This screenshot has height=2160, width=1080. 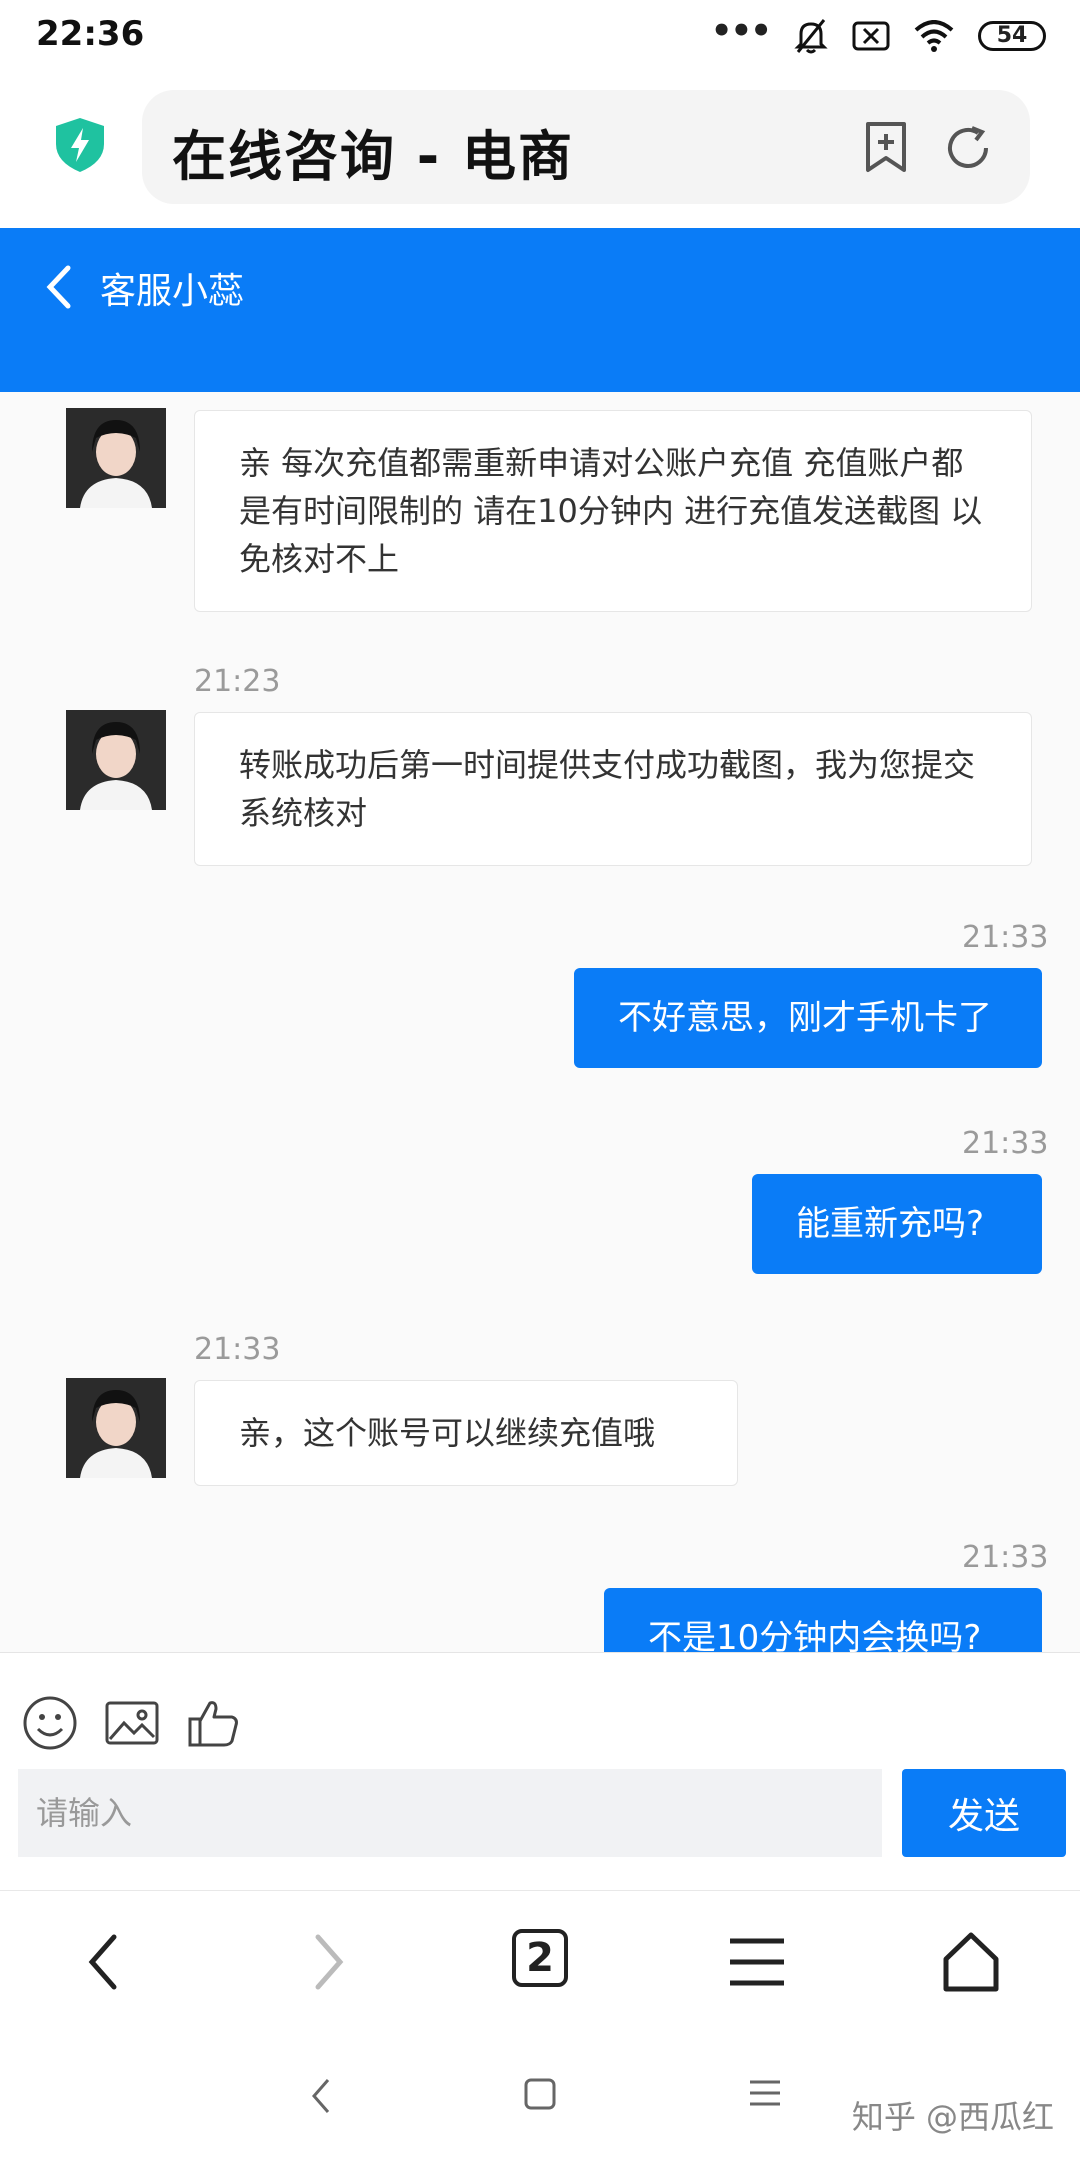 What do you see at coordinates (90, 34) in the screenshot?
I see `status-time: 22:36` at bounding box center [90, 34].